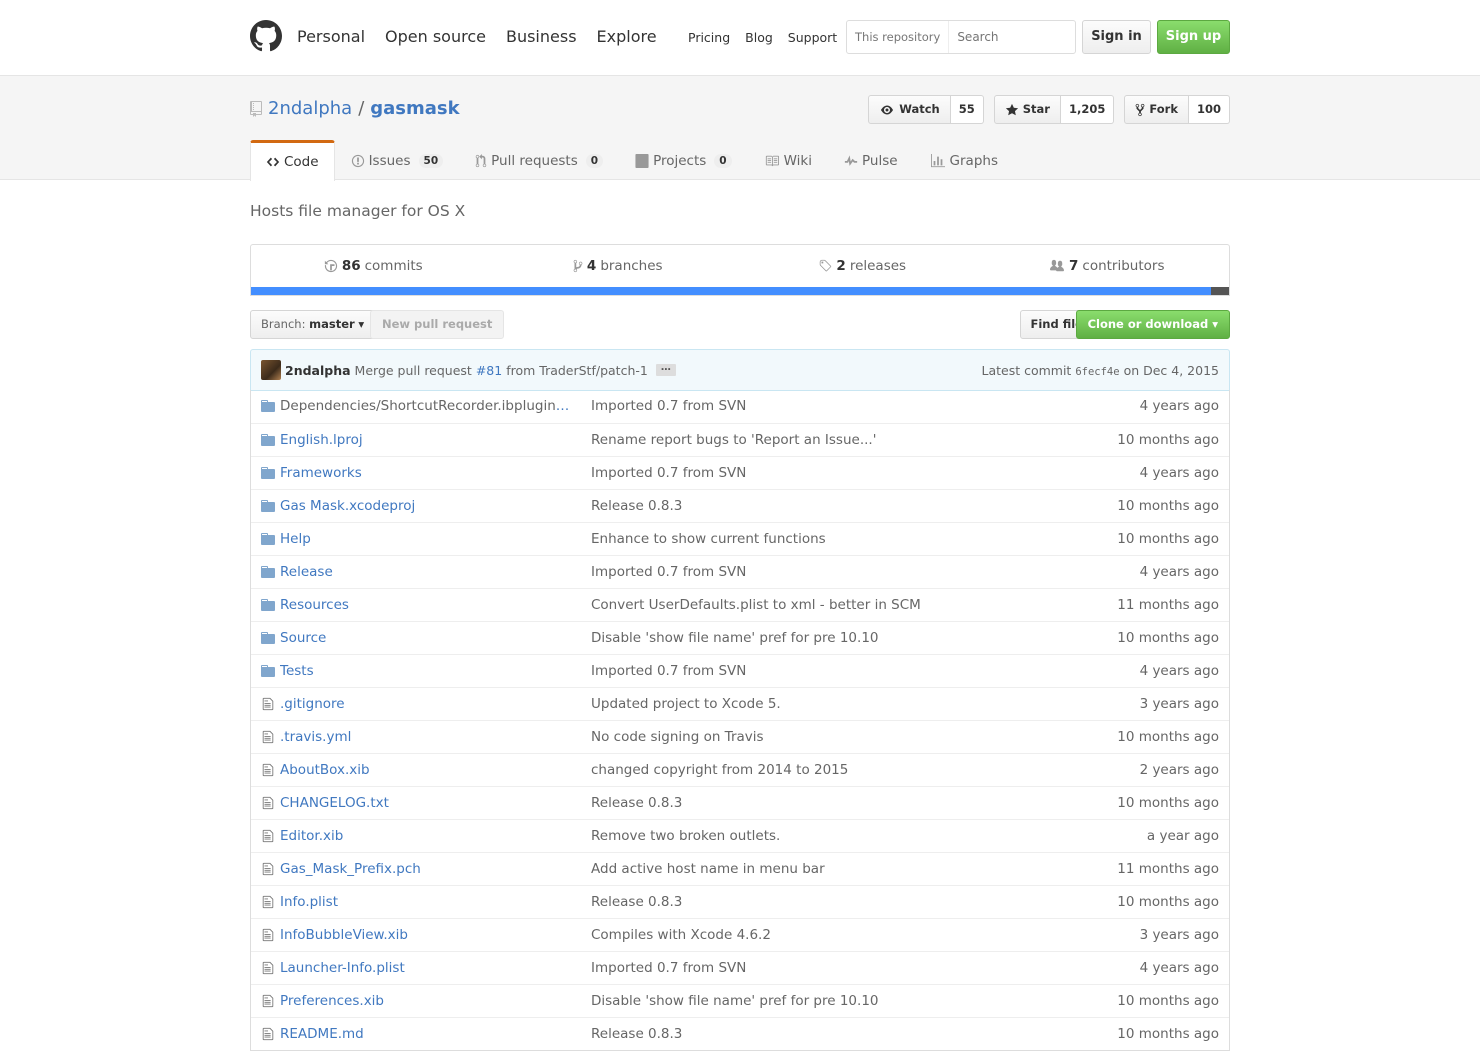  I want to click on commit-author: 2ndalpha, so click(318, 370).